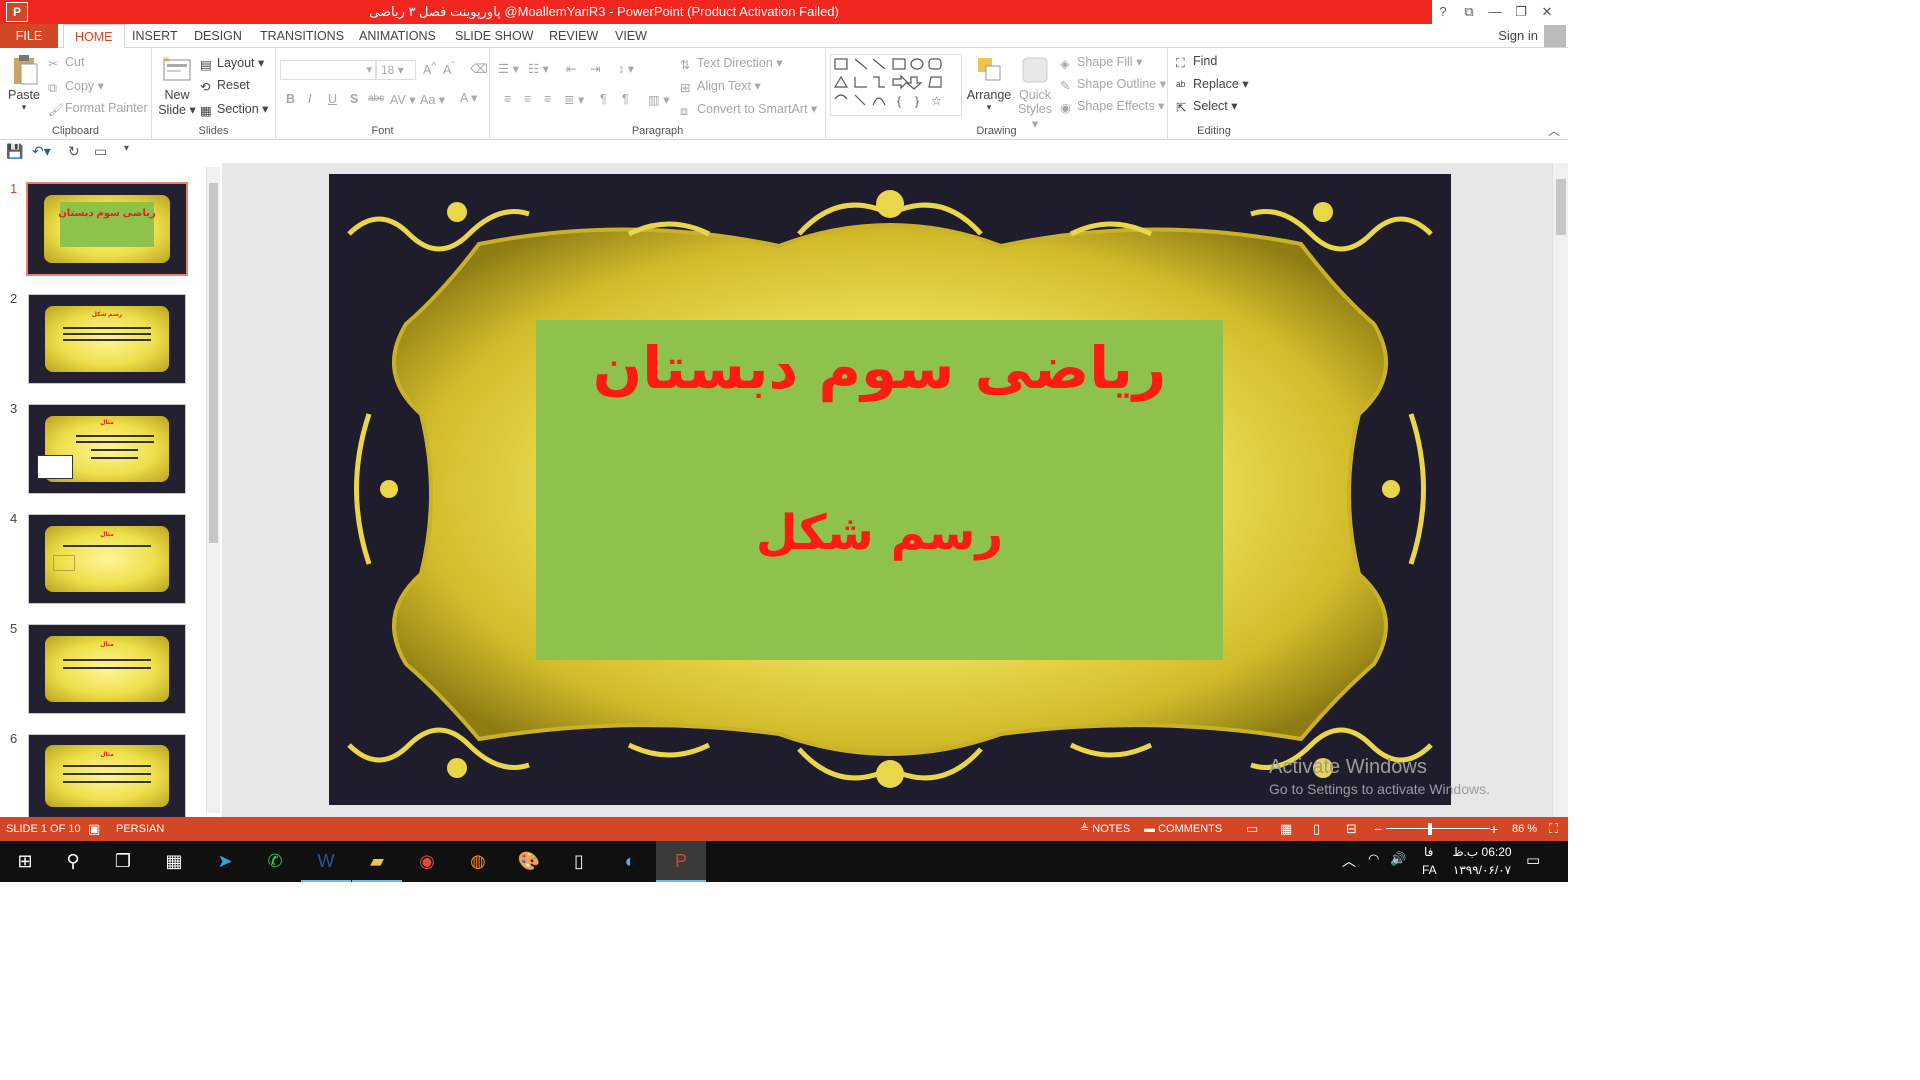 Image resolution: width=1920 pixels, height=1080 pixels. What do you see at coordinates (630, 861) in the screenshot?
I see `app-icon: ◐` at bounding box center [630, 861].